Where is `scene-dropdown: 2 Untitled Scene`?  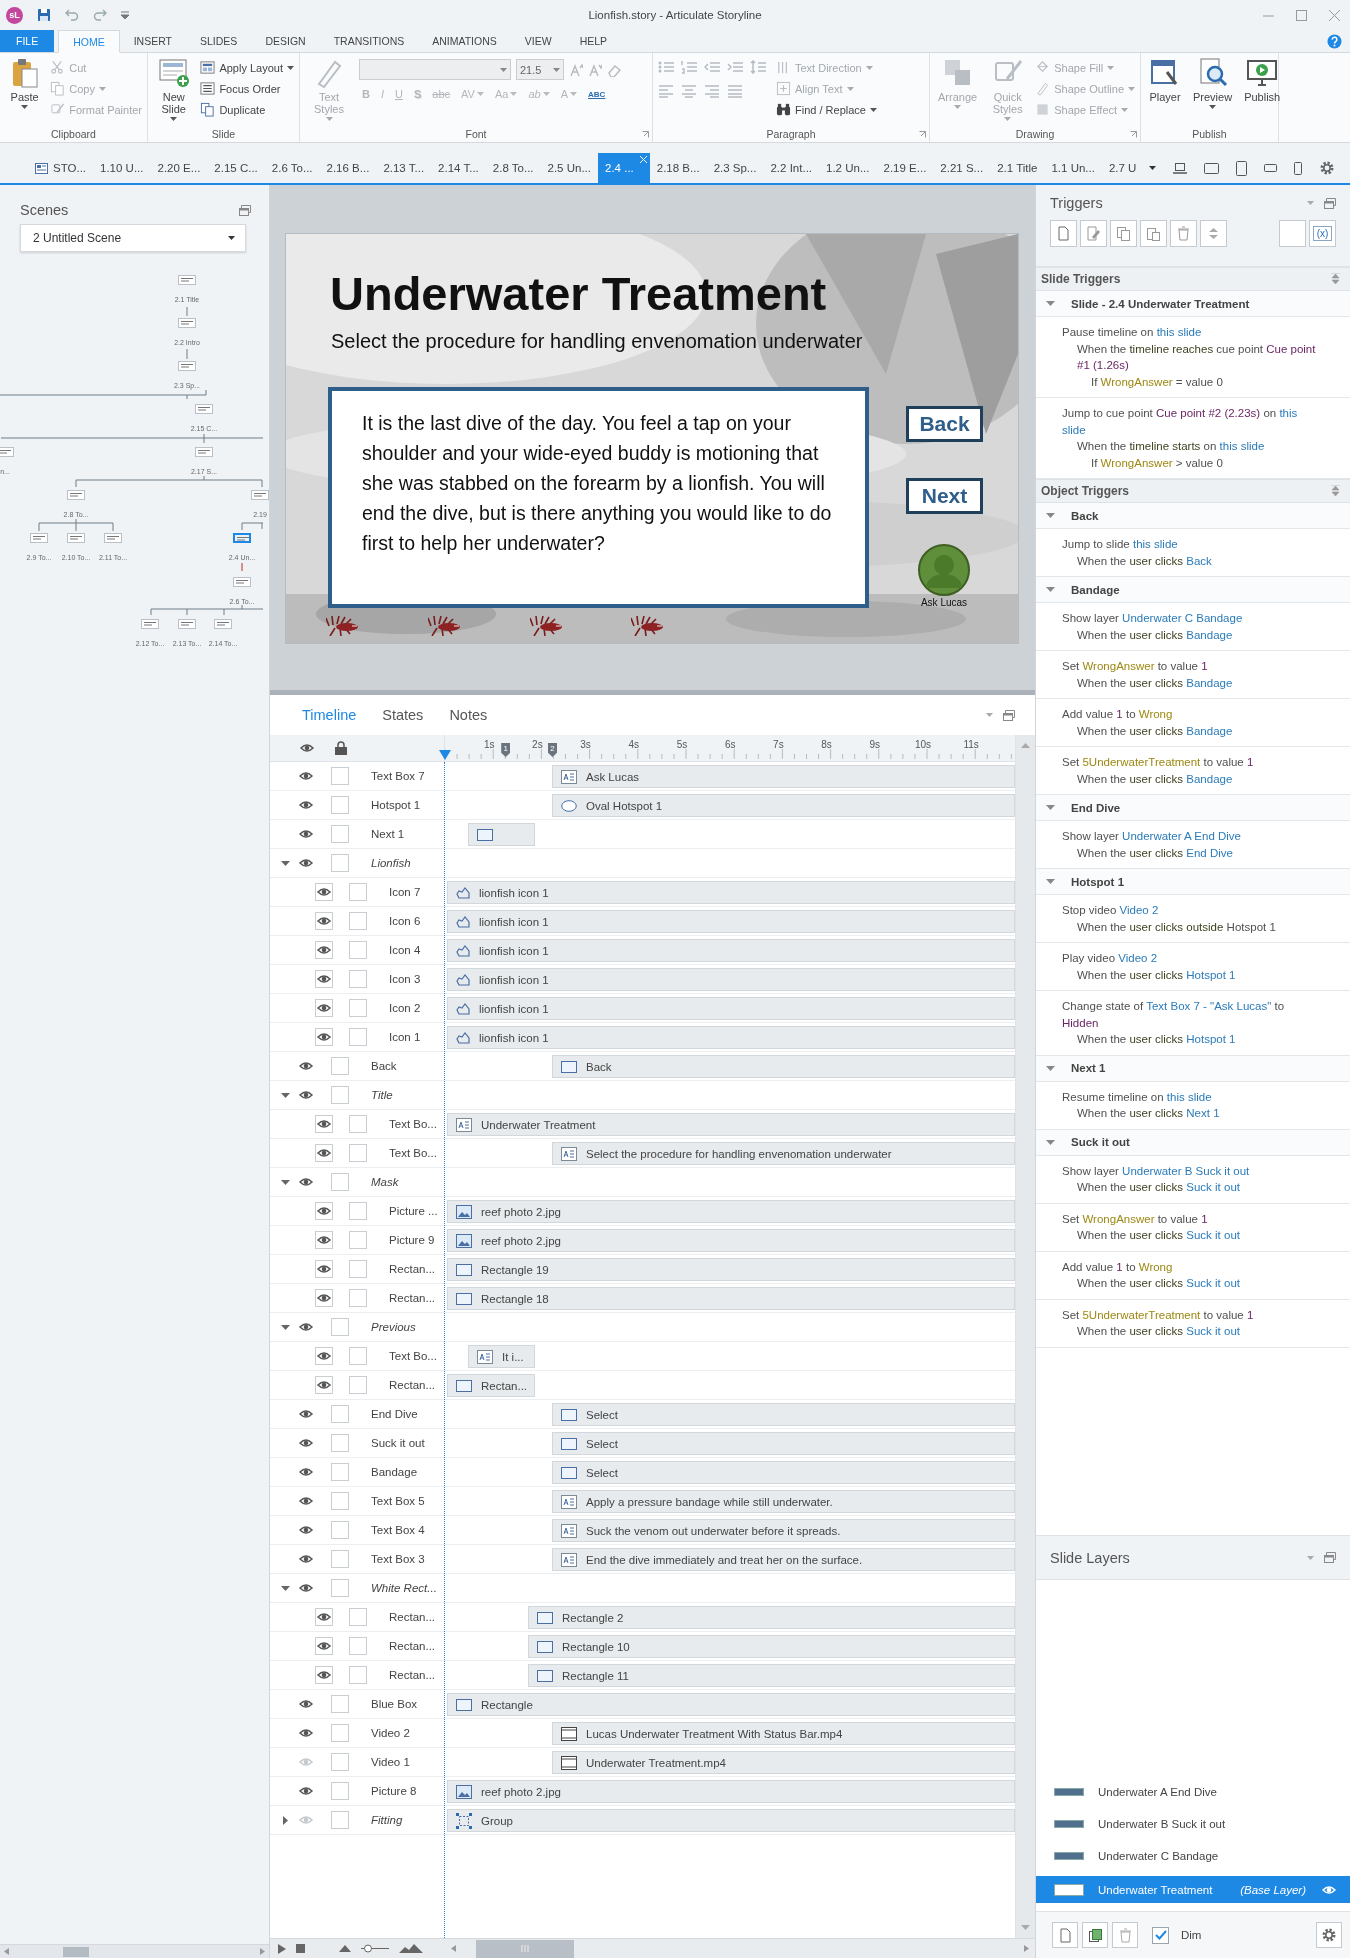 scene-dropdown: 2 Untitled Scene is located at coordinates (133, 238).